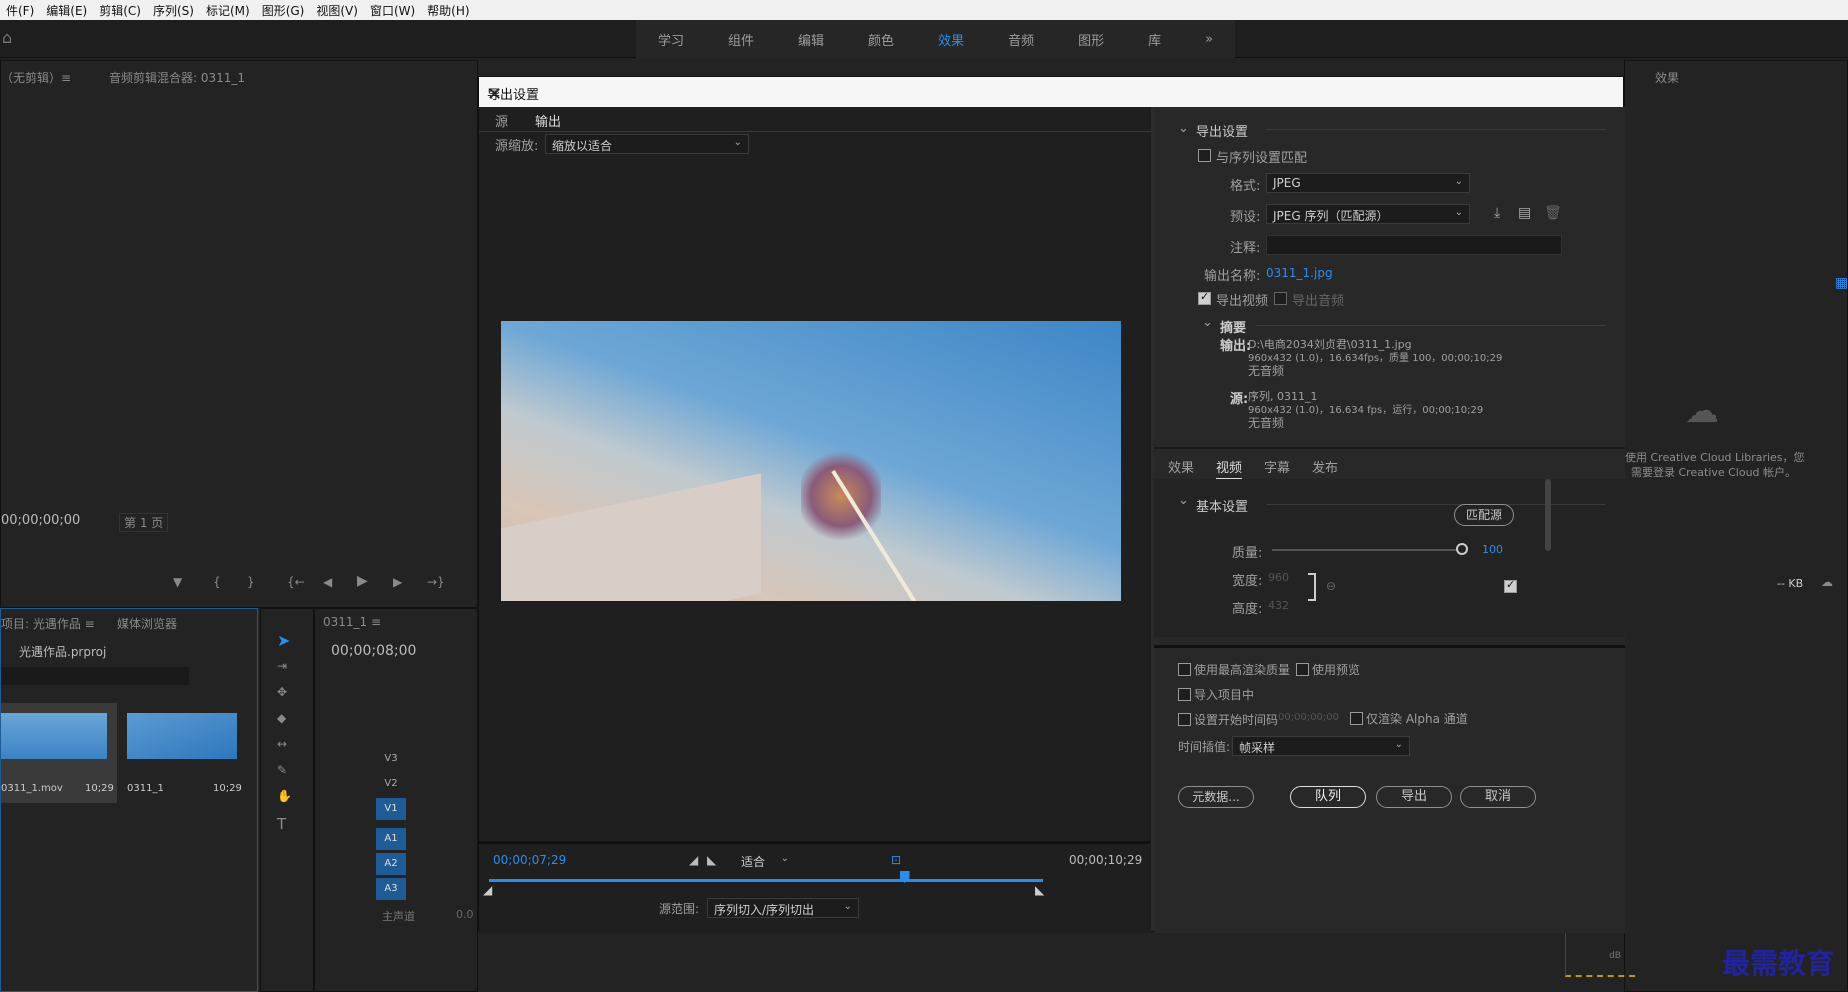 This screenshot has width=1848, height=992. What do you see at coordinates (362, 581) in the screenshot?
I see `play-icon: ▶` at bounding box center [362, 581].